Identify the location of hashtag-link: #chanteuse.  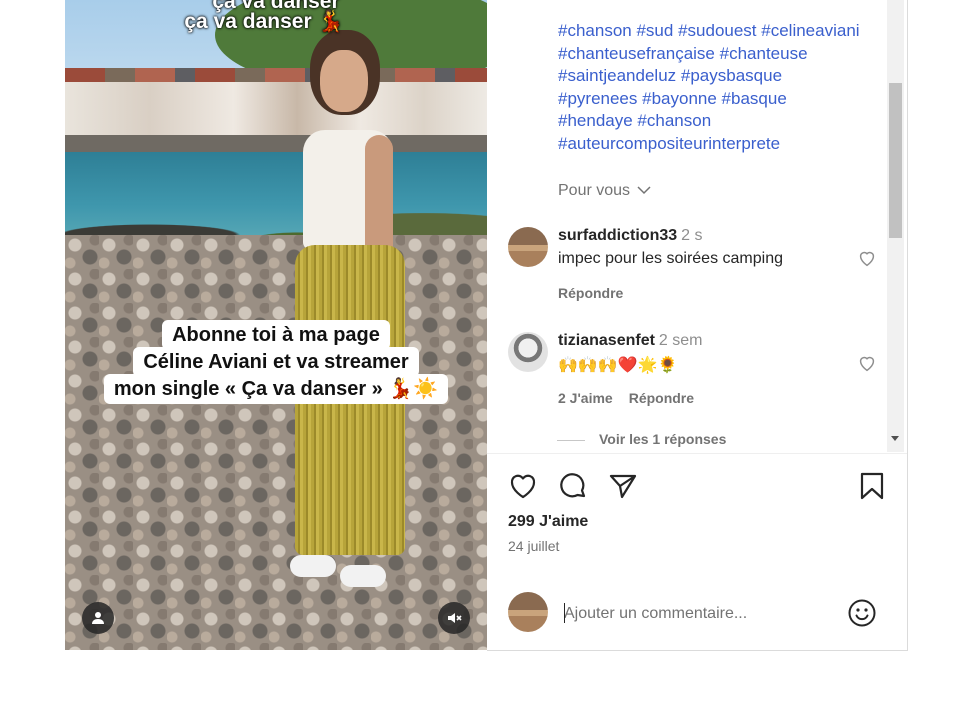
(764, 53).